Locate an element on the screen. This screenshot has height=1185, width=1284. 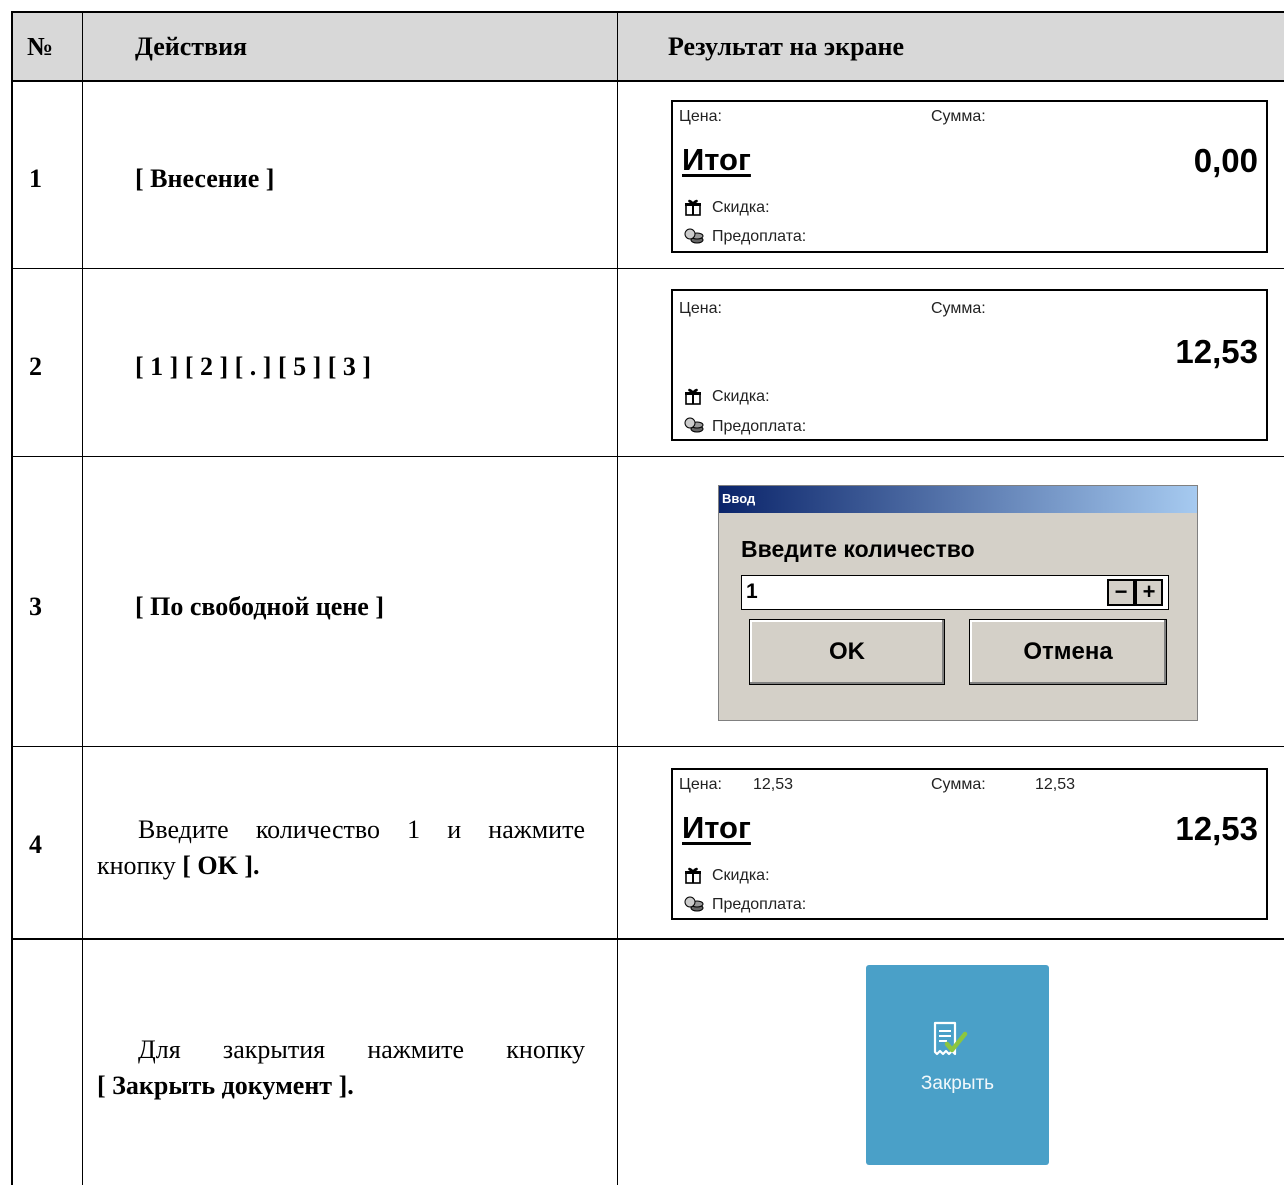
ok-button: OK is located at coordinates (847, 652).